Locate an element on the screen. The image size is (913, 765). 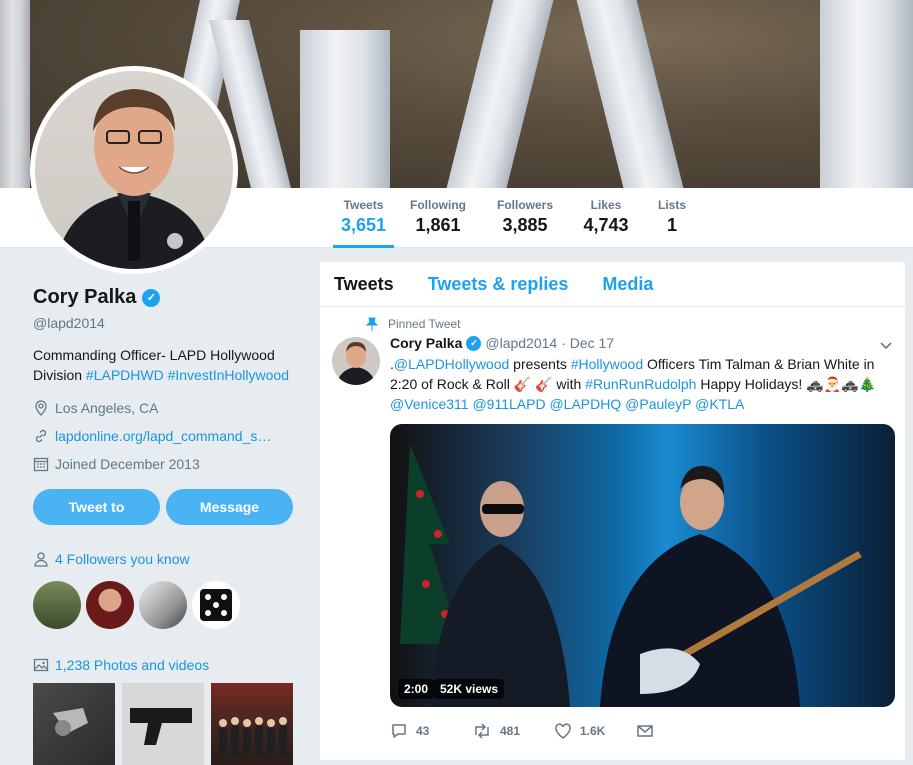
envelope-icon is located at coordinates (645, 731).